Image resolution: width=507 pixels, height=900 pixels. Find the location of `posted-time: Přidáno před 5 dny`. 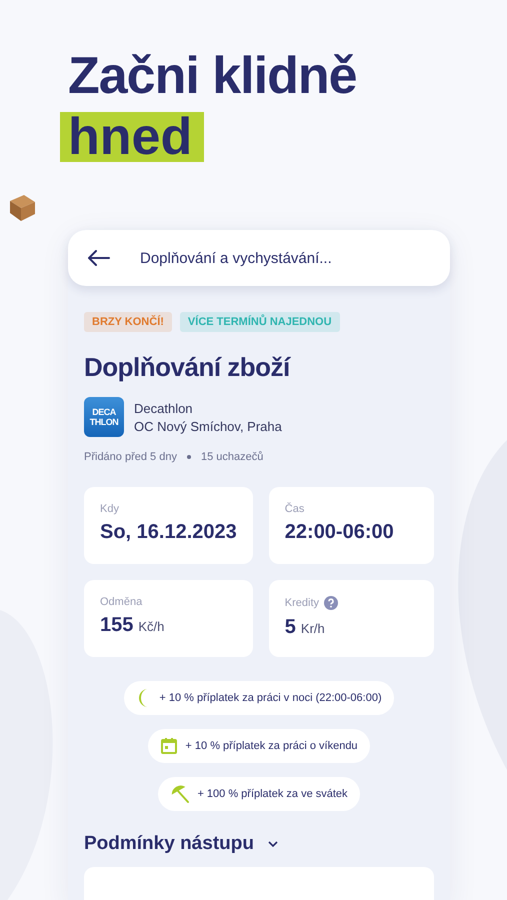

posted-time: Přidáno před 5 dny is located at coordinates (130, 457).